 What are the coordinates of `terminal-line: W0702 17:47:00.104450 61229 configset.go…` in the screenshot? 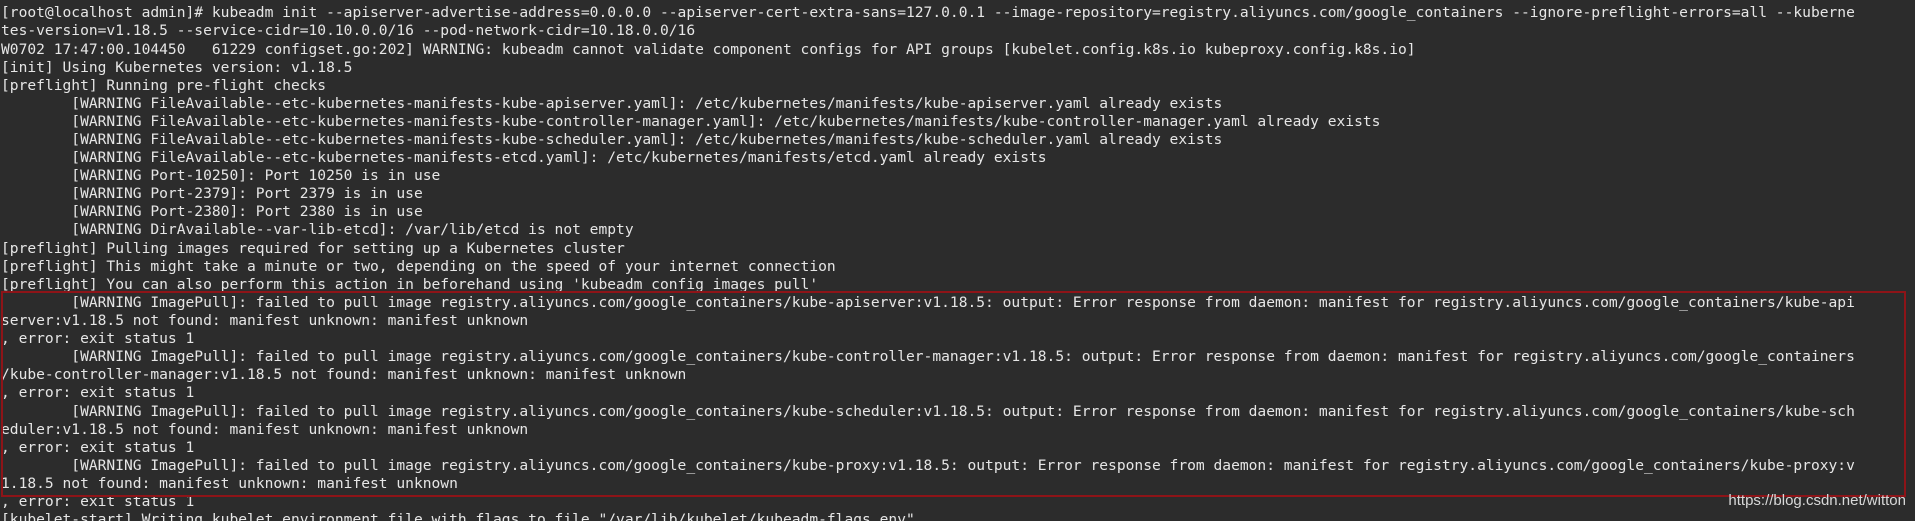 It's located at (708, 49).